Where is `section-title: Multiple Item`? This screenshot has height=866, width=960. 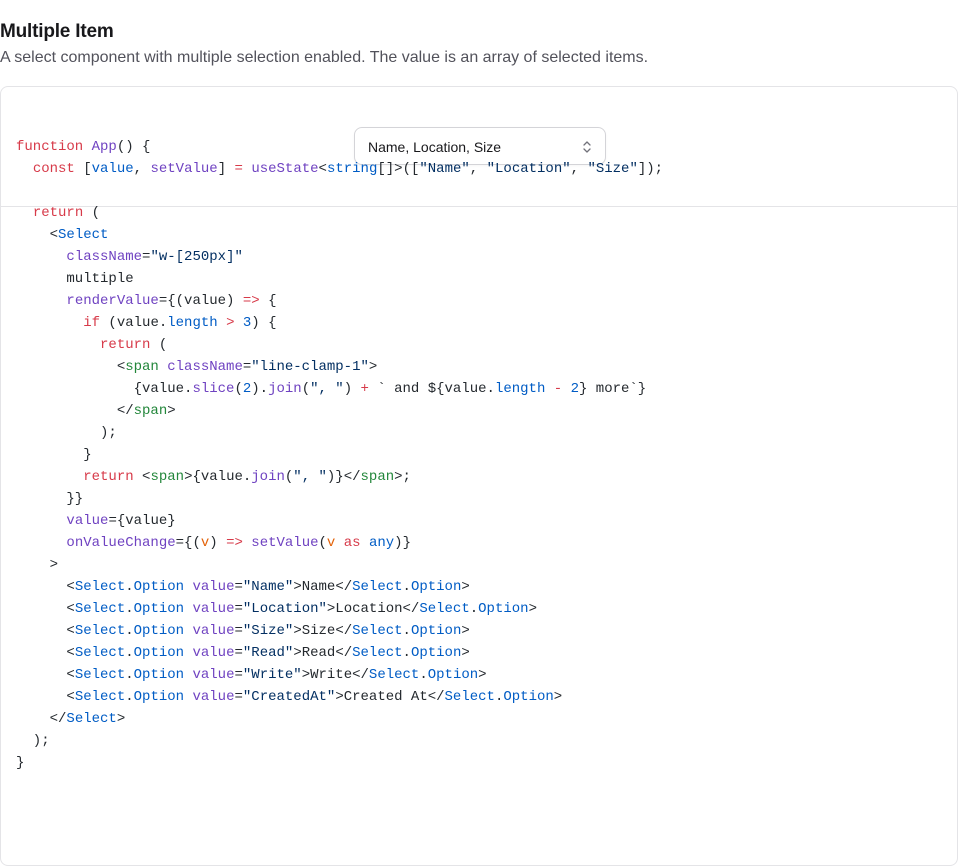
section-title: Multiple Item is located at coordinates (57, 31).